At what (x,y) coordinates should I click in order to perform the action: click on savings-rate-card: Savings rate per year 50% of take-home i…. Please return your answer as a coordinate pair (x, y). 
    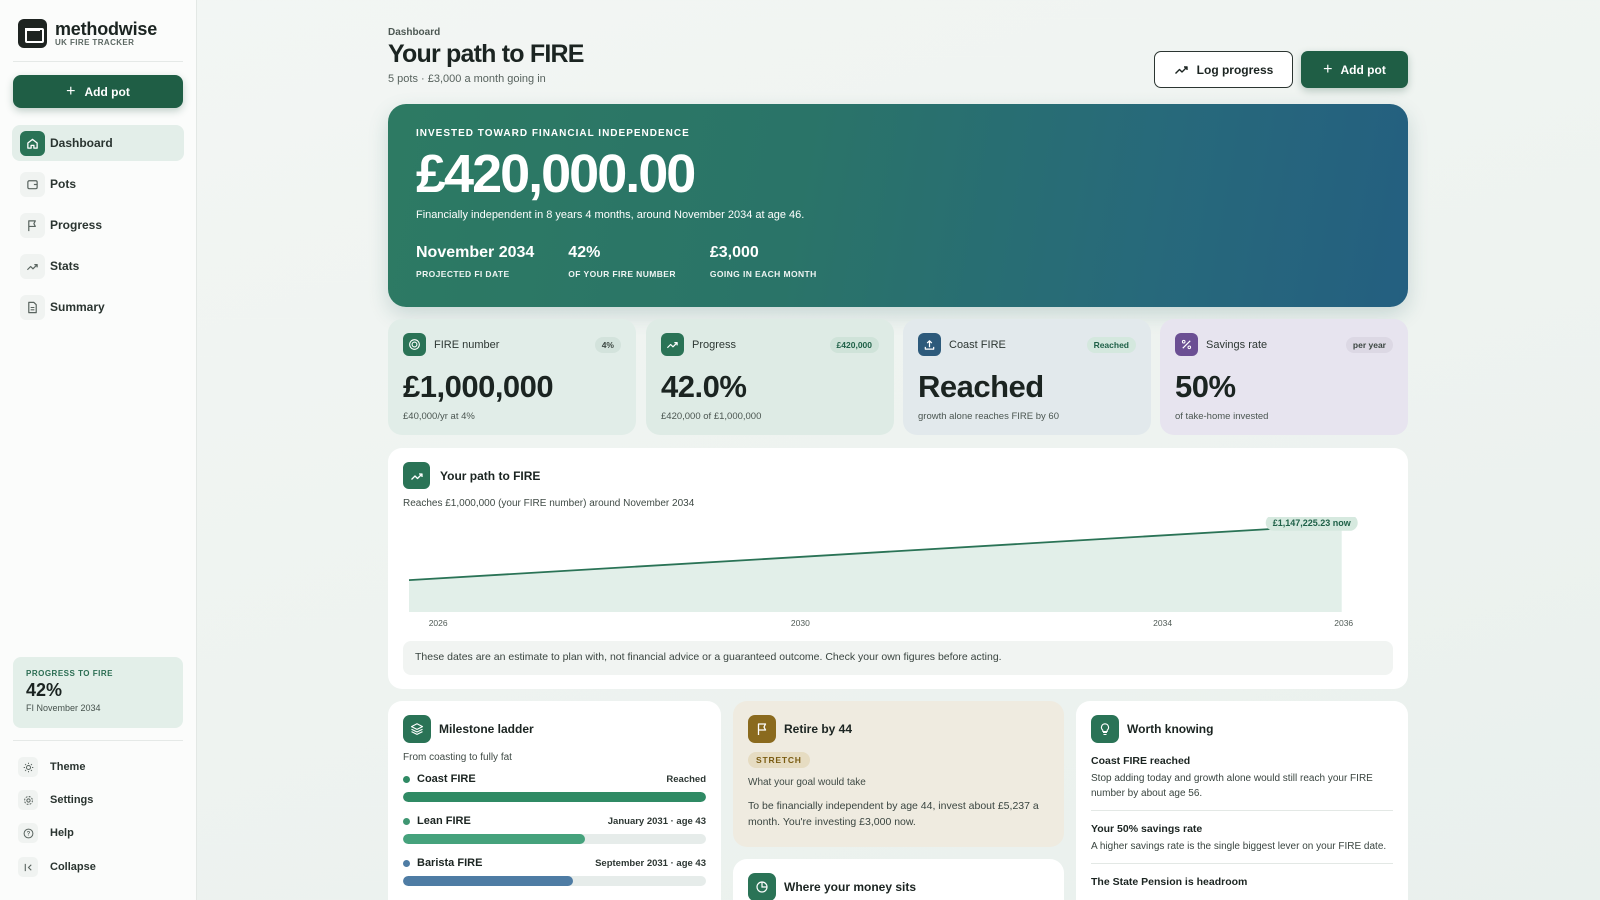
    Looking at the image, I should click on (1284, 377).